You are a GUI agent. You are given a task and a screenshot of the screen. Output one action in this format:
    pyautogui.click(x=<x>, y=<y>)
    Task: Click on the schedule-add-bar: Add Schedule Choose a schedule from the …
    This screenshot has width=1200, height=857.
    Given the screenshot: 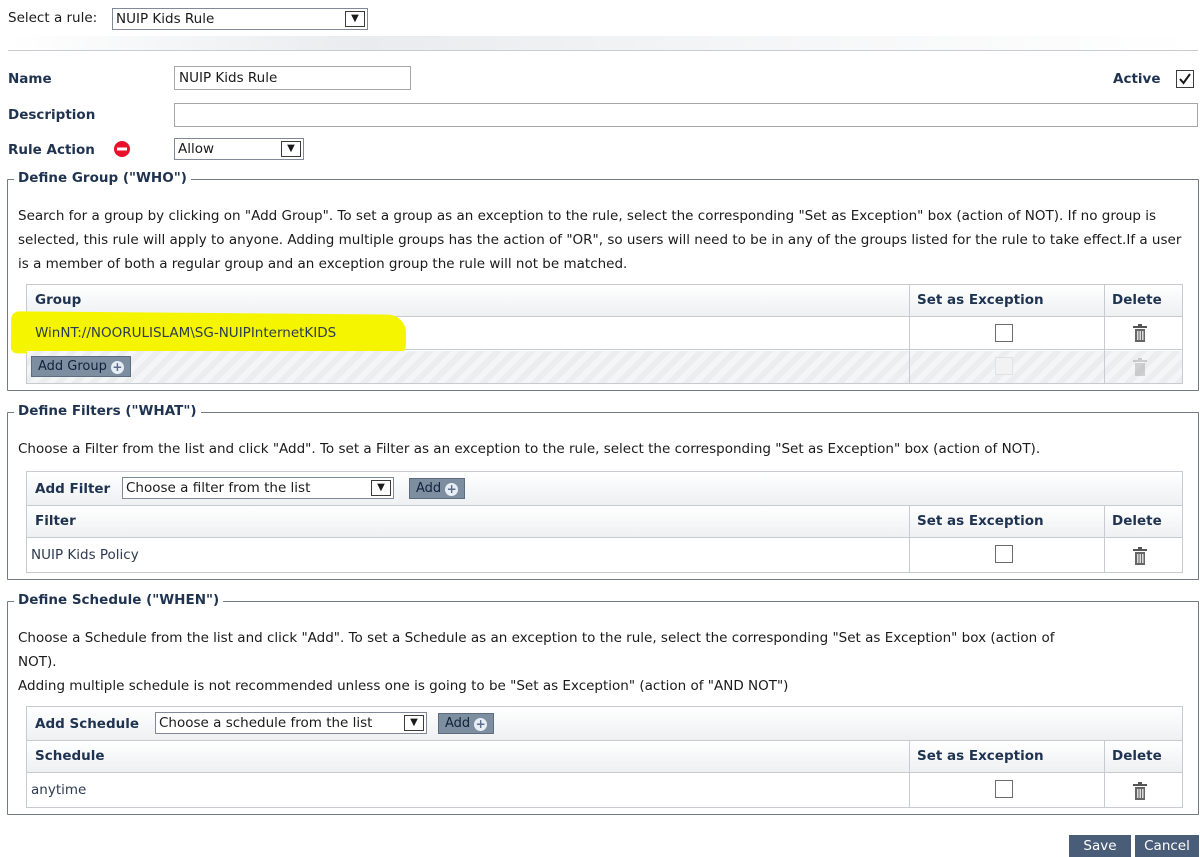 What is the action you would take?
    pyautogui.click(x=604, y=724)
    